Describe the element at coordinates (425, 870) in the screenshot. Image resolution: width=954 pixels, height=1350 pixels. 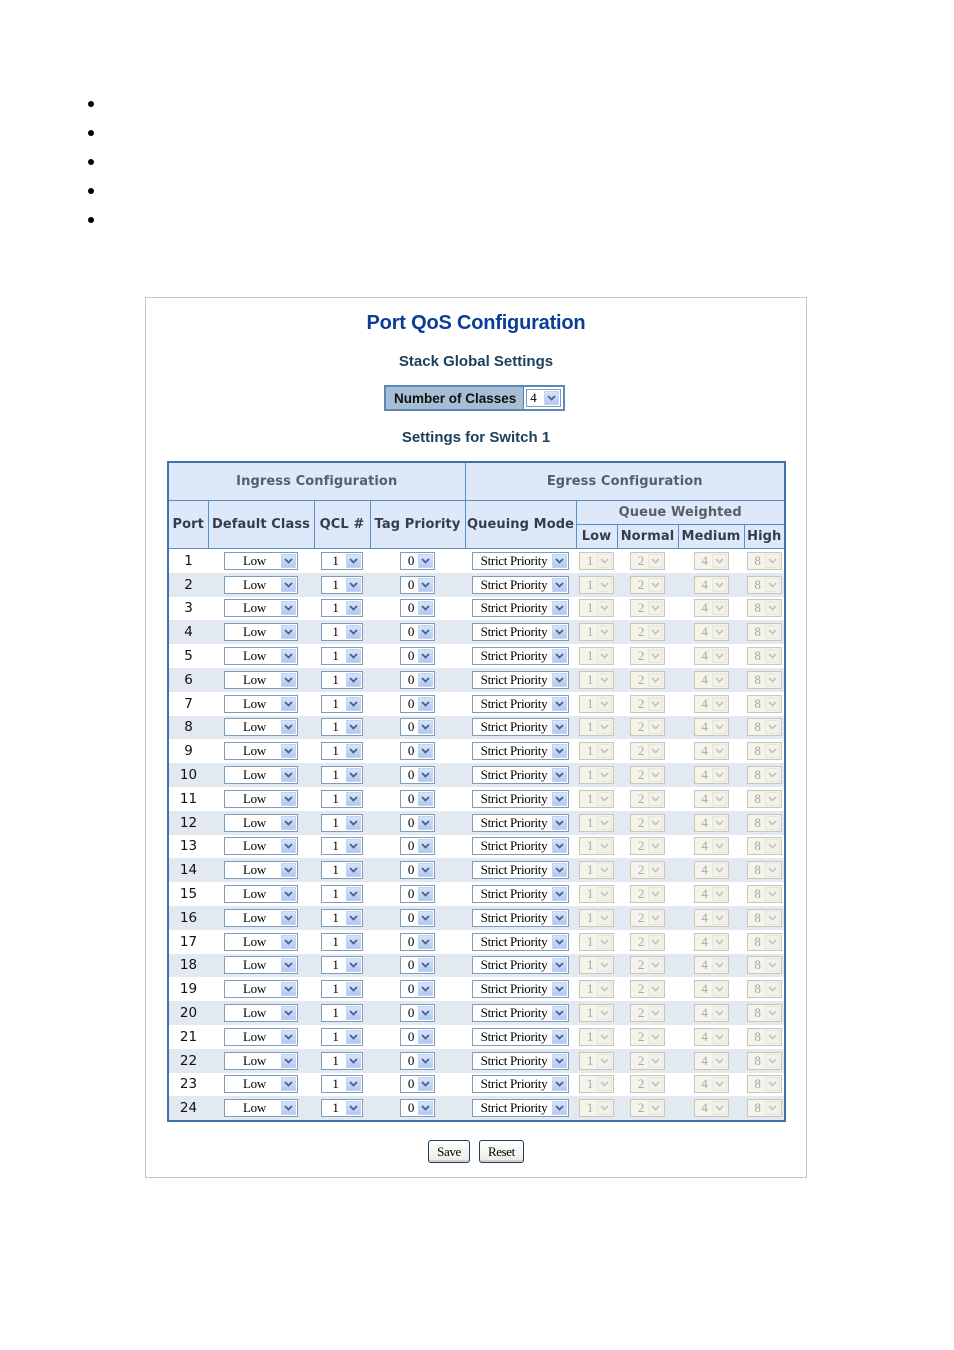
I see `chevron-down-icon` at that location.